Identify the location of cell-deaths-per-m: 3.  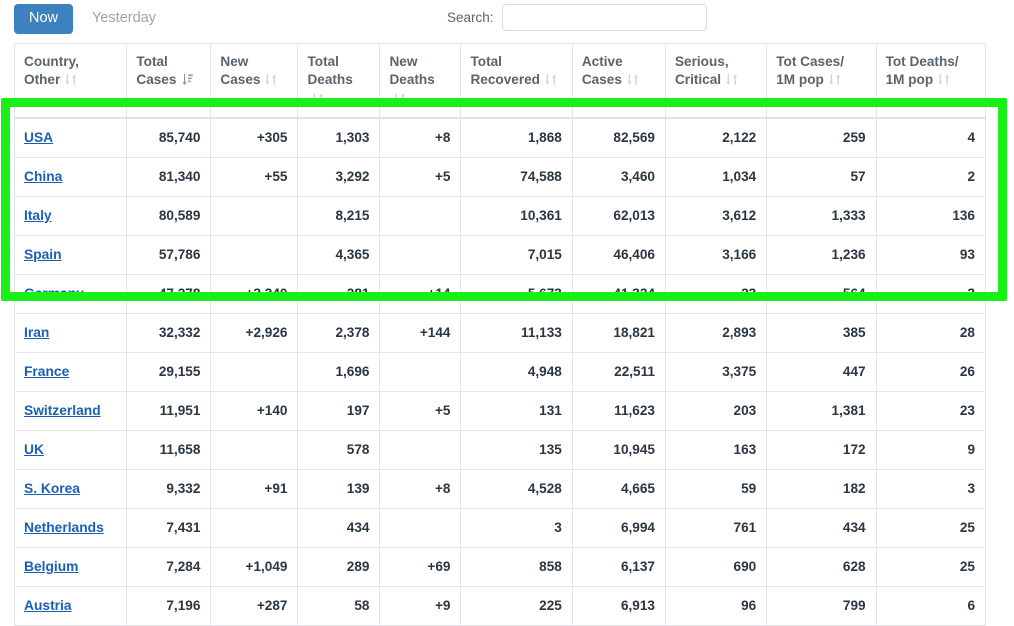
(931, 488).